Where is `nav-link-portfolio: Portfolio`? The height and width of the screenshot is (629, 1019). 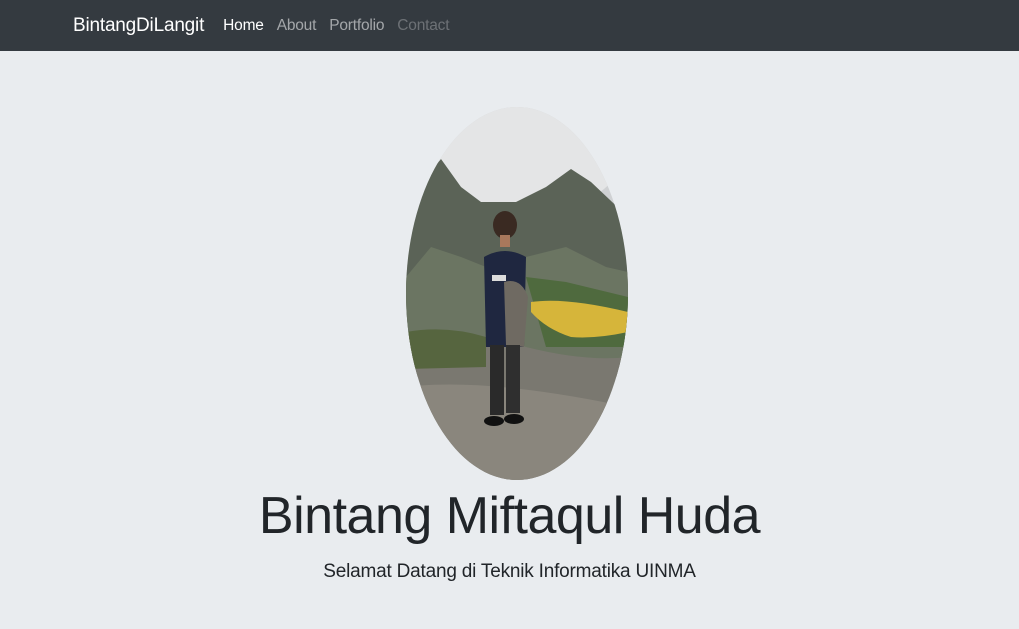
nav-link-portfolio: Portfolio is located at coordinates (356, 26).